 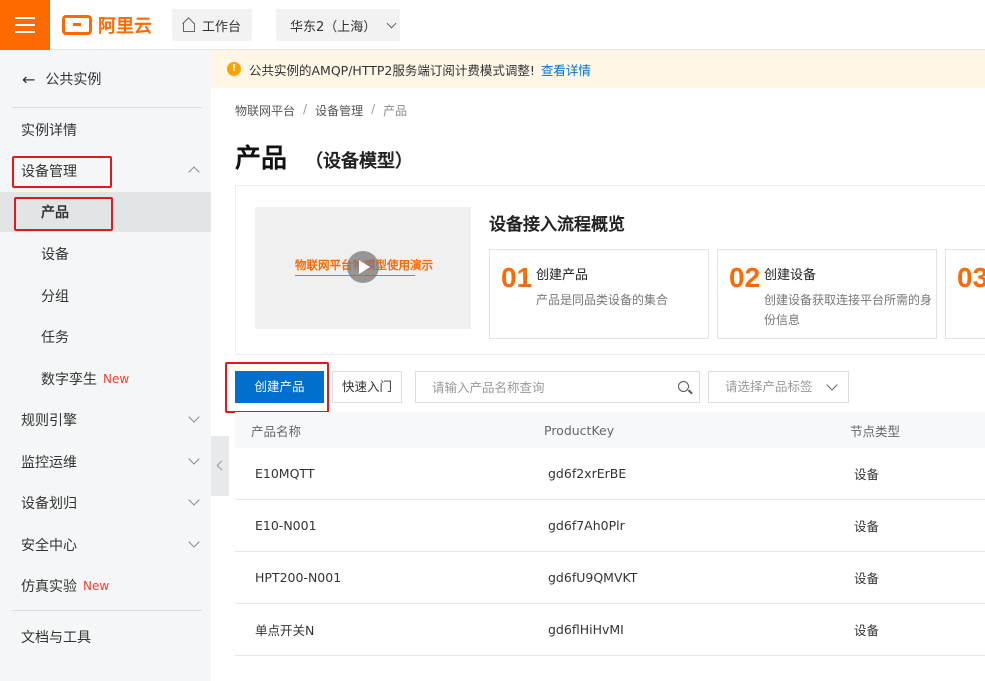 I want to click on play-icon, so click(x=363, y=267).